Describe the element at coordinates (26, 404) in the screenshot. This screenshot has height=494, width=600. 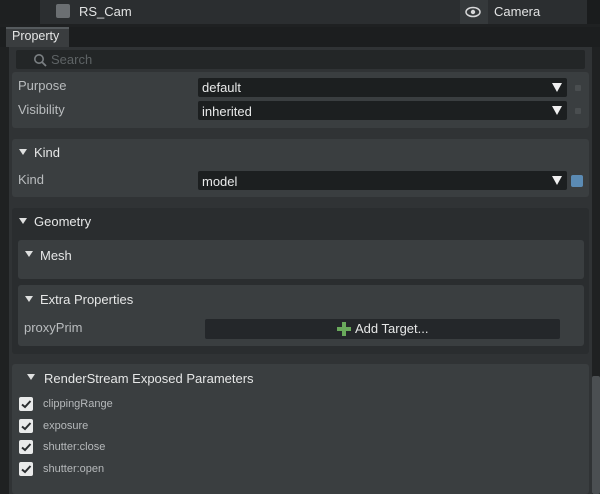
I see `checkbox-clipping-range` at that location.